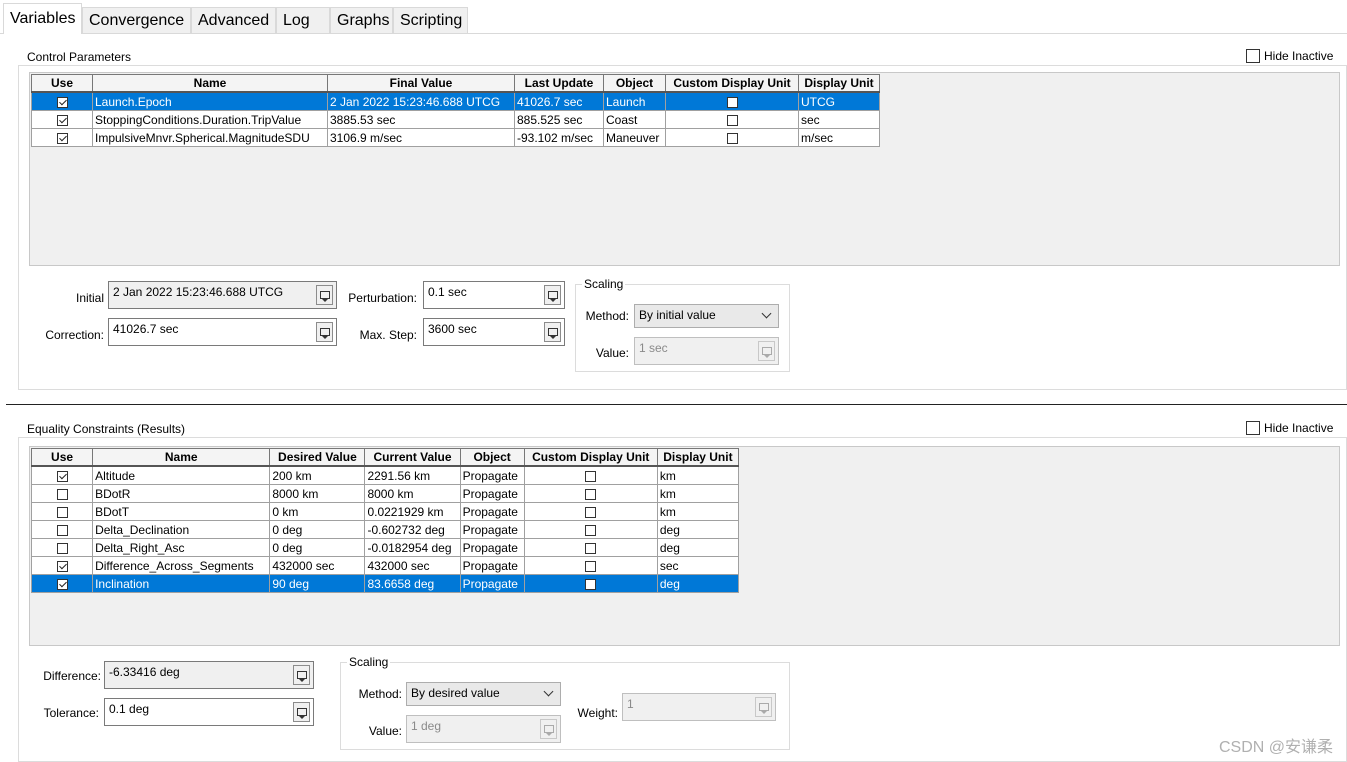 The height and width of the screenshot is (762, 1347). Describe the element at coordinates (559, 137) in the screenshot. I see `last-update-cell: -93.102 m/sec` at that location.